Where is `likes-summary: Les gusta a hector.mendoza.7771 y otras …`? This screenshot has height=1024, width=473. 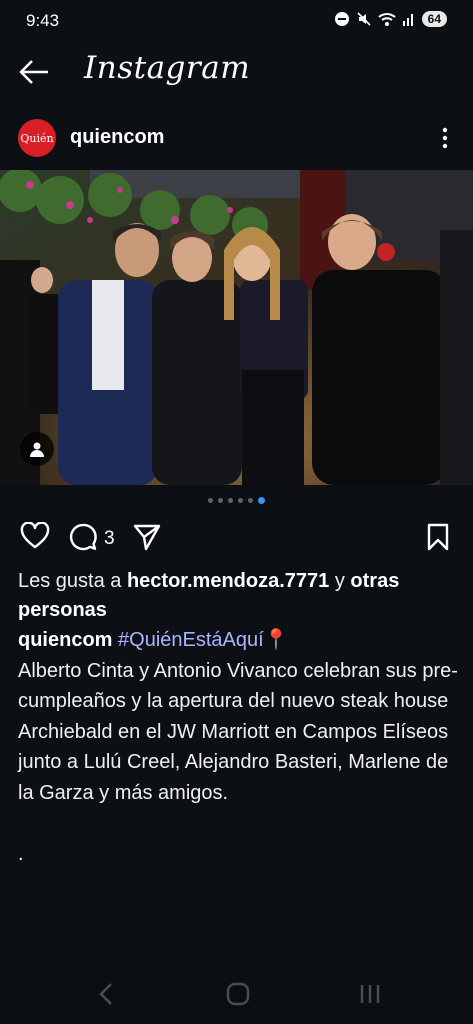
likes-summary: Les gusta a hector.mendoza.7771 y otras … is located at coordinates (238, 596).